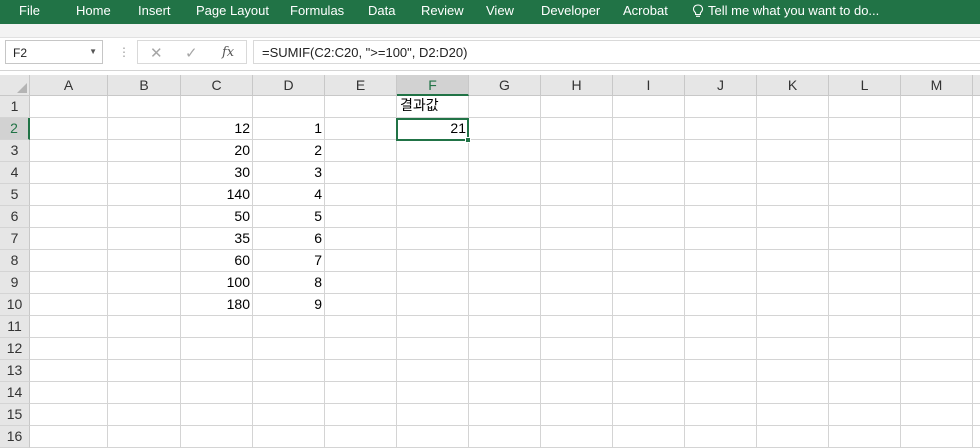  What do you see at coordinates (93, 51) in the screenshot?
I see `chevron-down-icon: ▼` at bounding box center [93, 51].